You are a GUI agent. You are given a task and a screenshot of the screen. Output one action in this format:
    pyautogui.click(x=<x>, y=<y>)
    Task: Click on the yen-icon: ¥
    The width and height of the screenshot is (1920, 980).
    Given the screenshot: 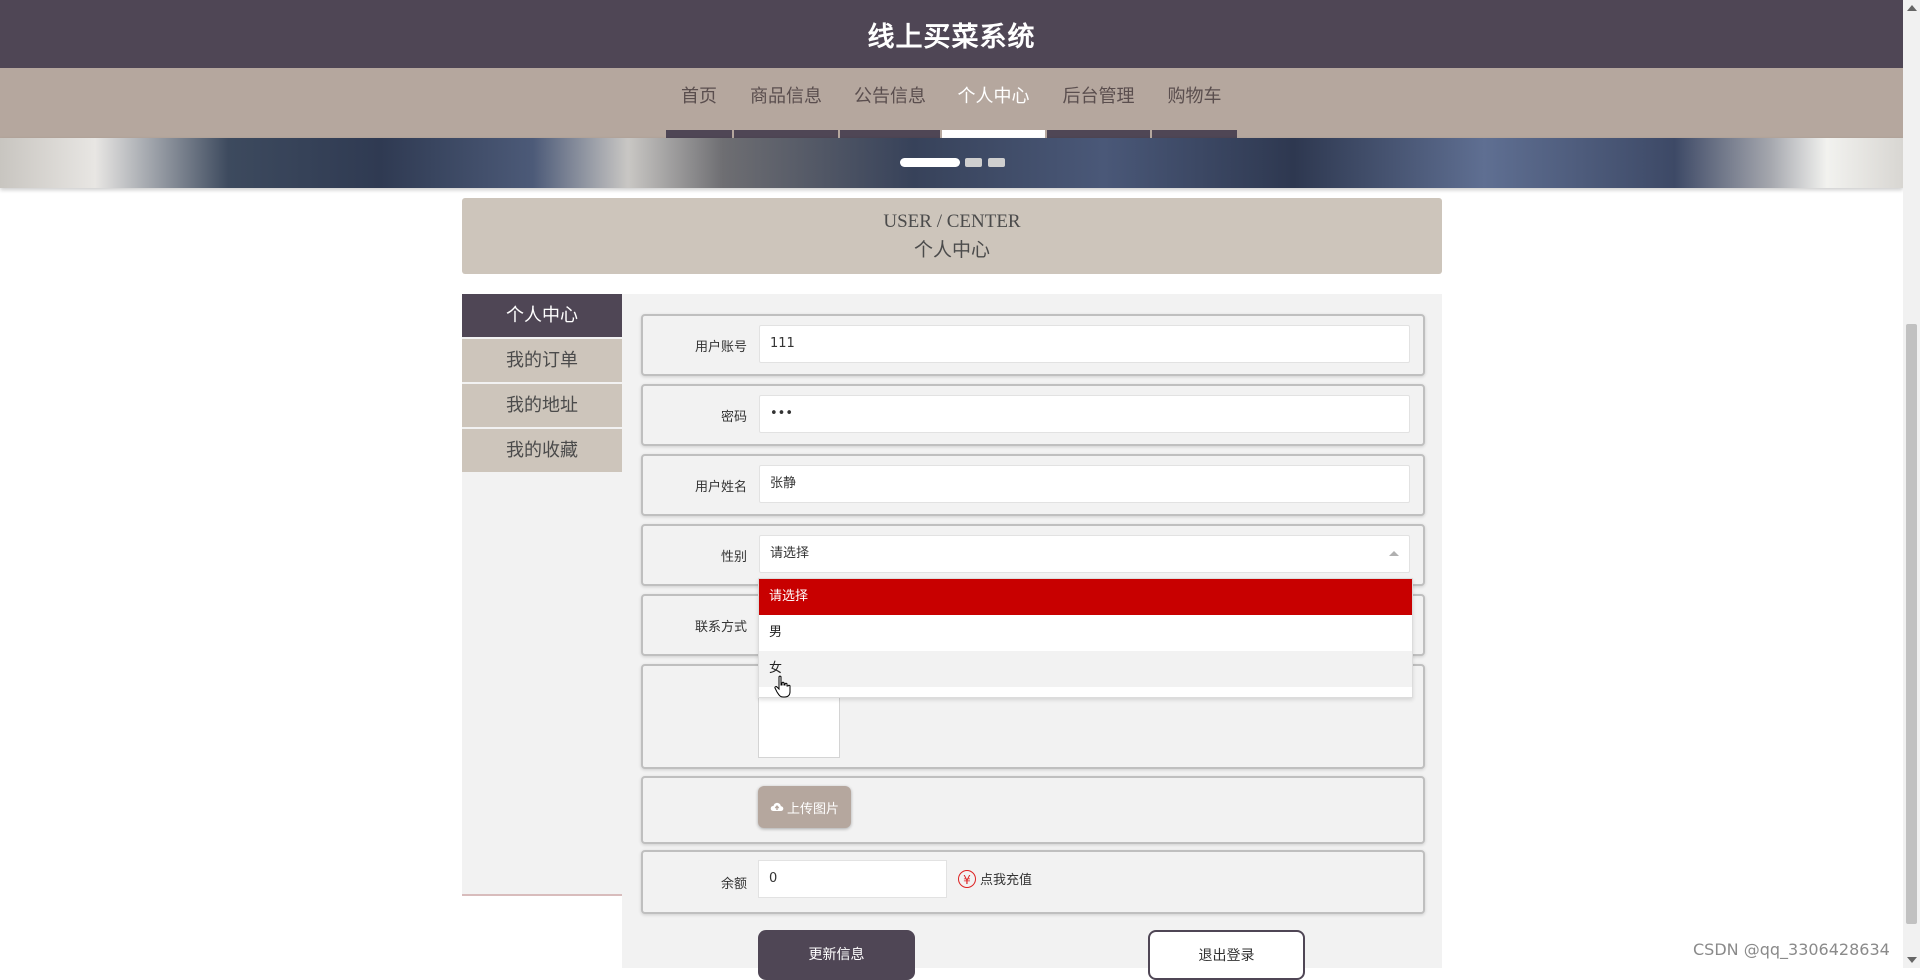 What is the action you would take?
    pyautogui.click(x=967, y=878)
    